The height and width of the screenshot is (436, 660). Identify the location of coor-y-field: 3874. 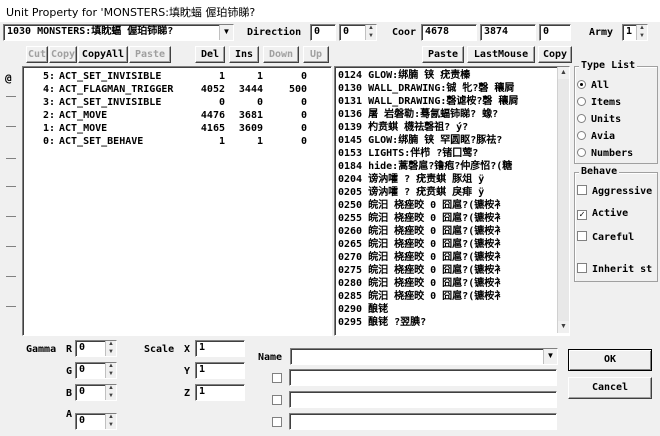
(508, 32).